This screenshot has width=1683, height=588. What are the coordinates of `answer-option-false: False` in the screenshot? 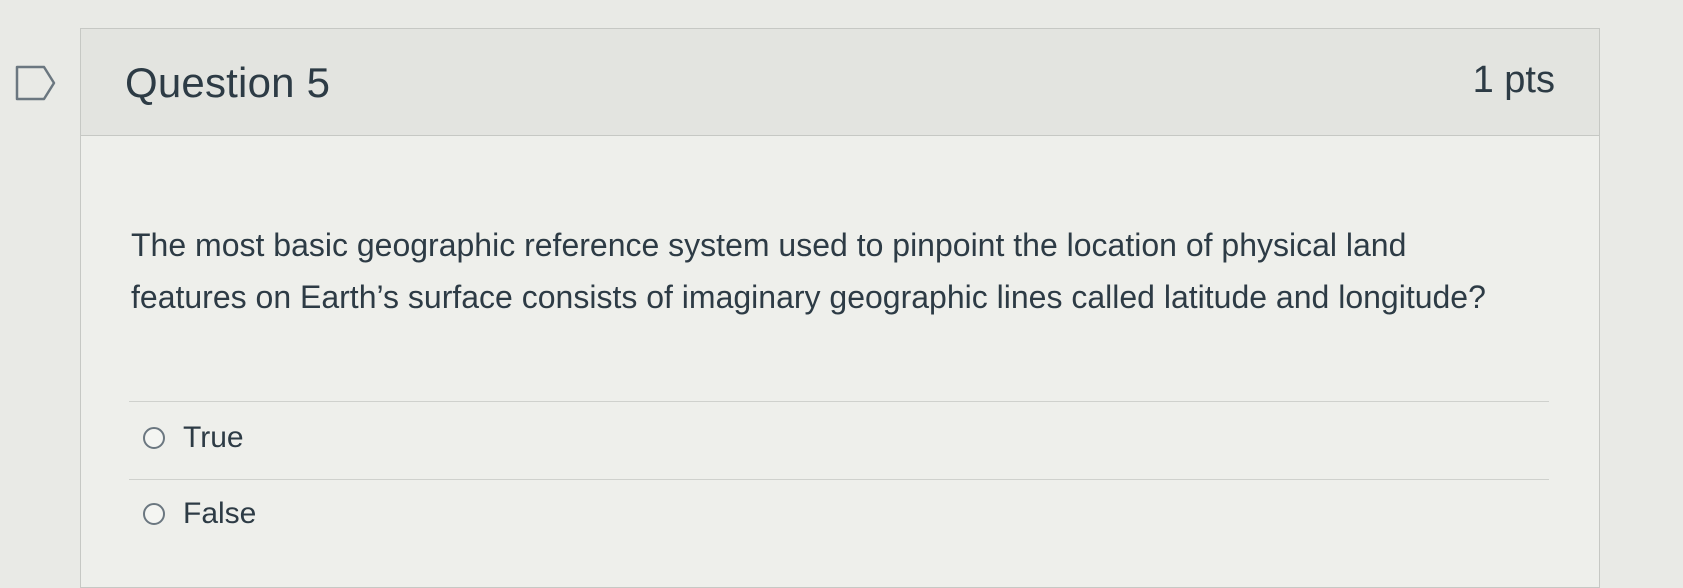 It's located at (199, 514).